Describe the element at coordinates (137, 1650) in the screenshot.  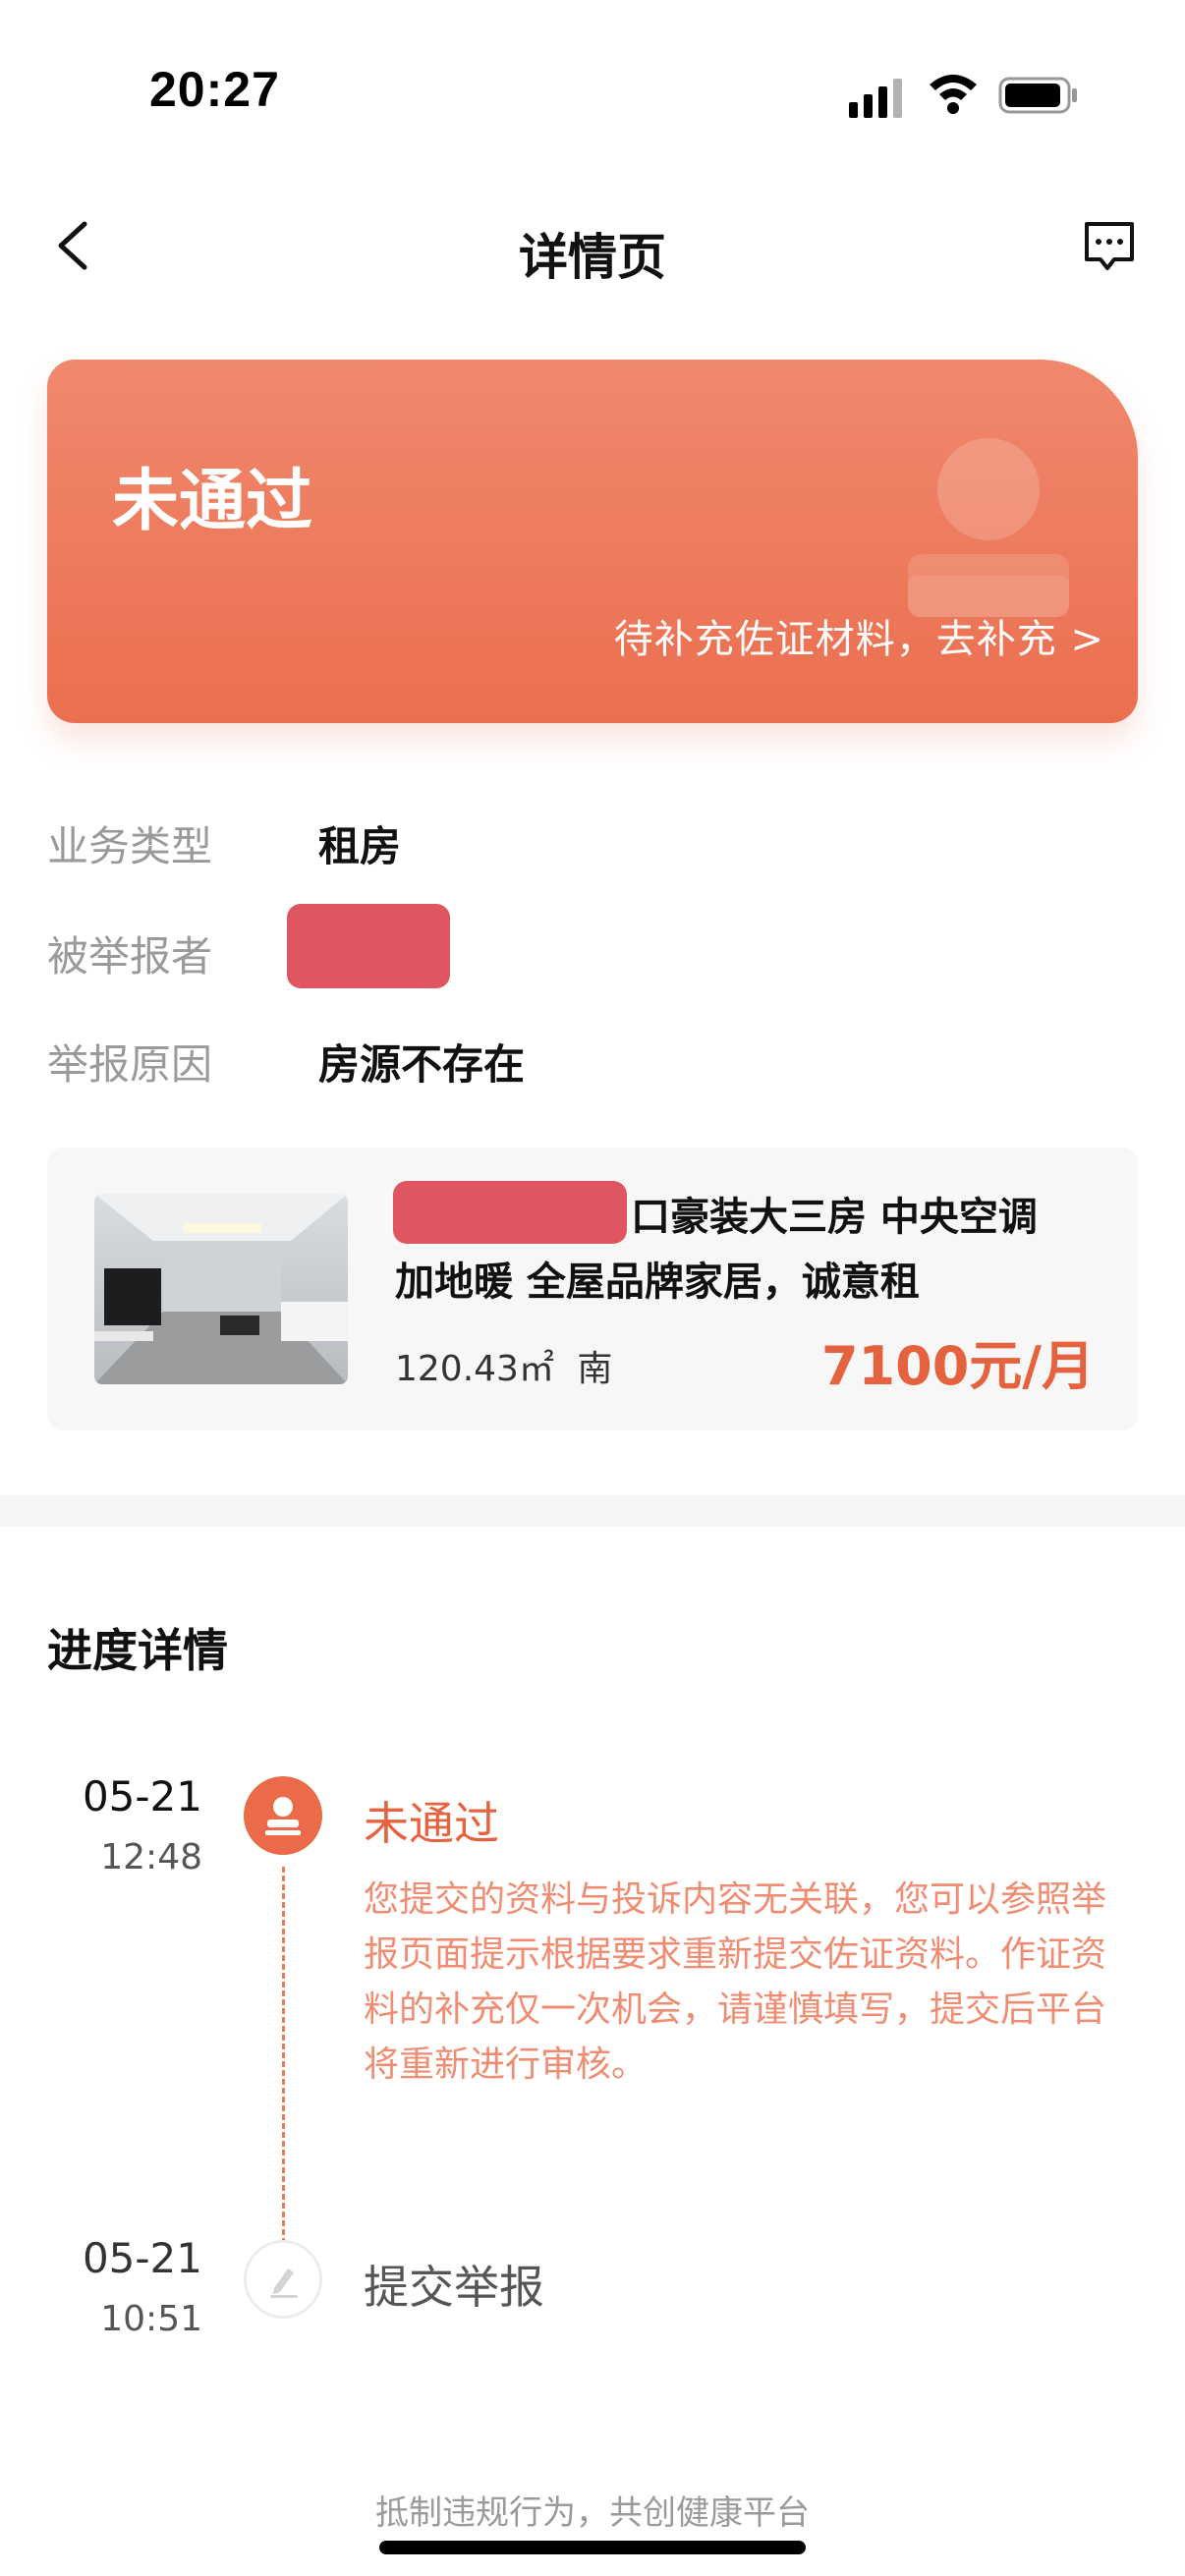
I see `progress-section-title: 进度详情` at that location.